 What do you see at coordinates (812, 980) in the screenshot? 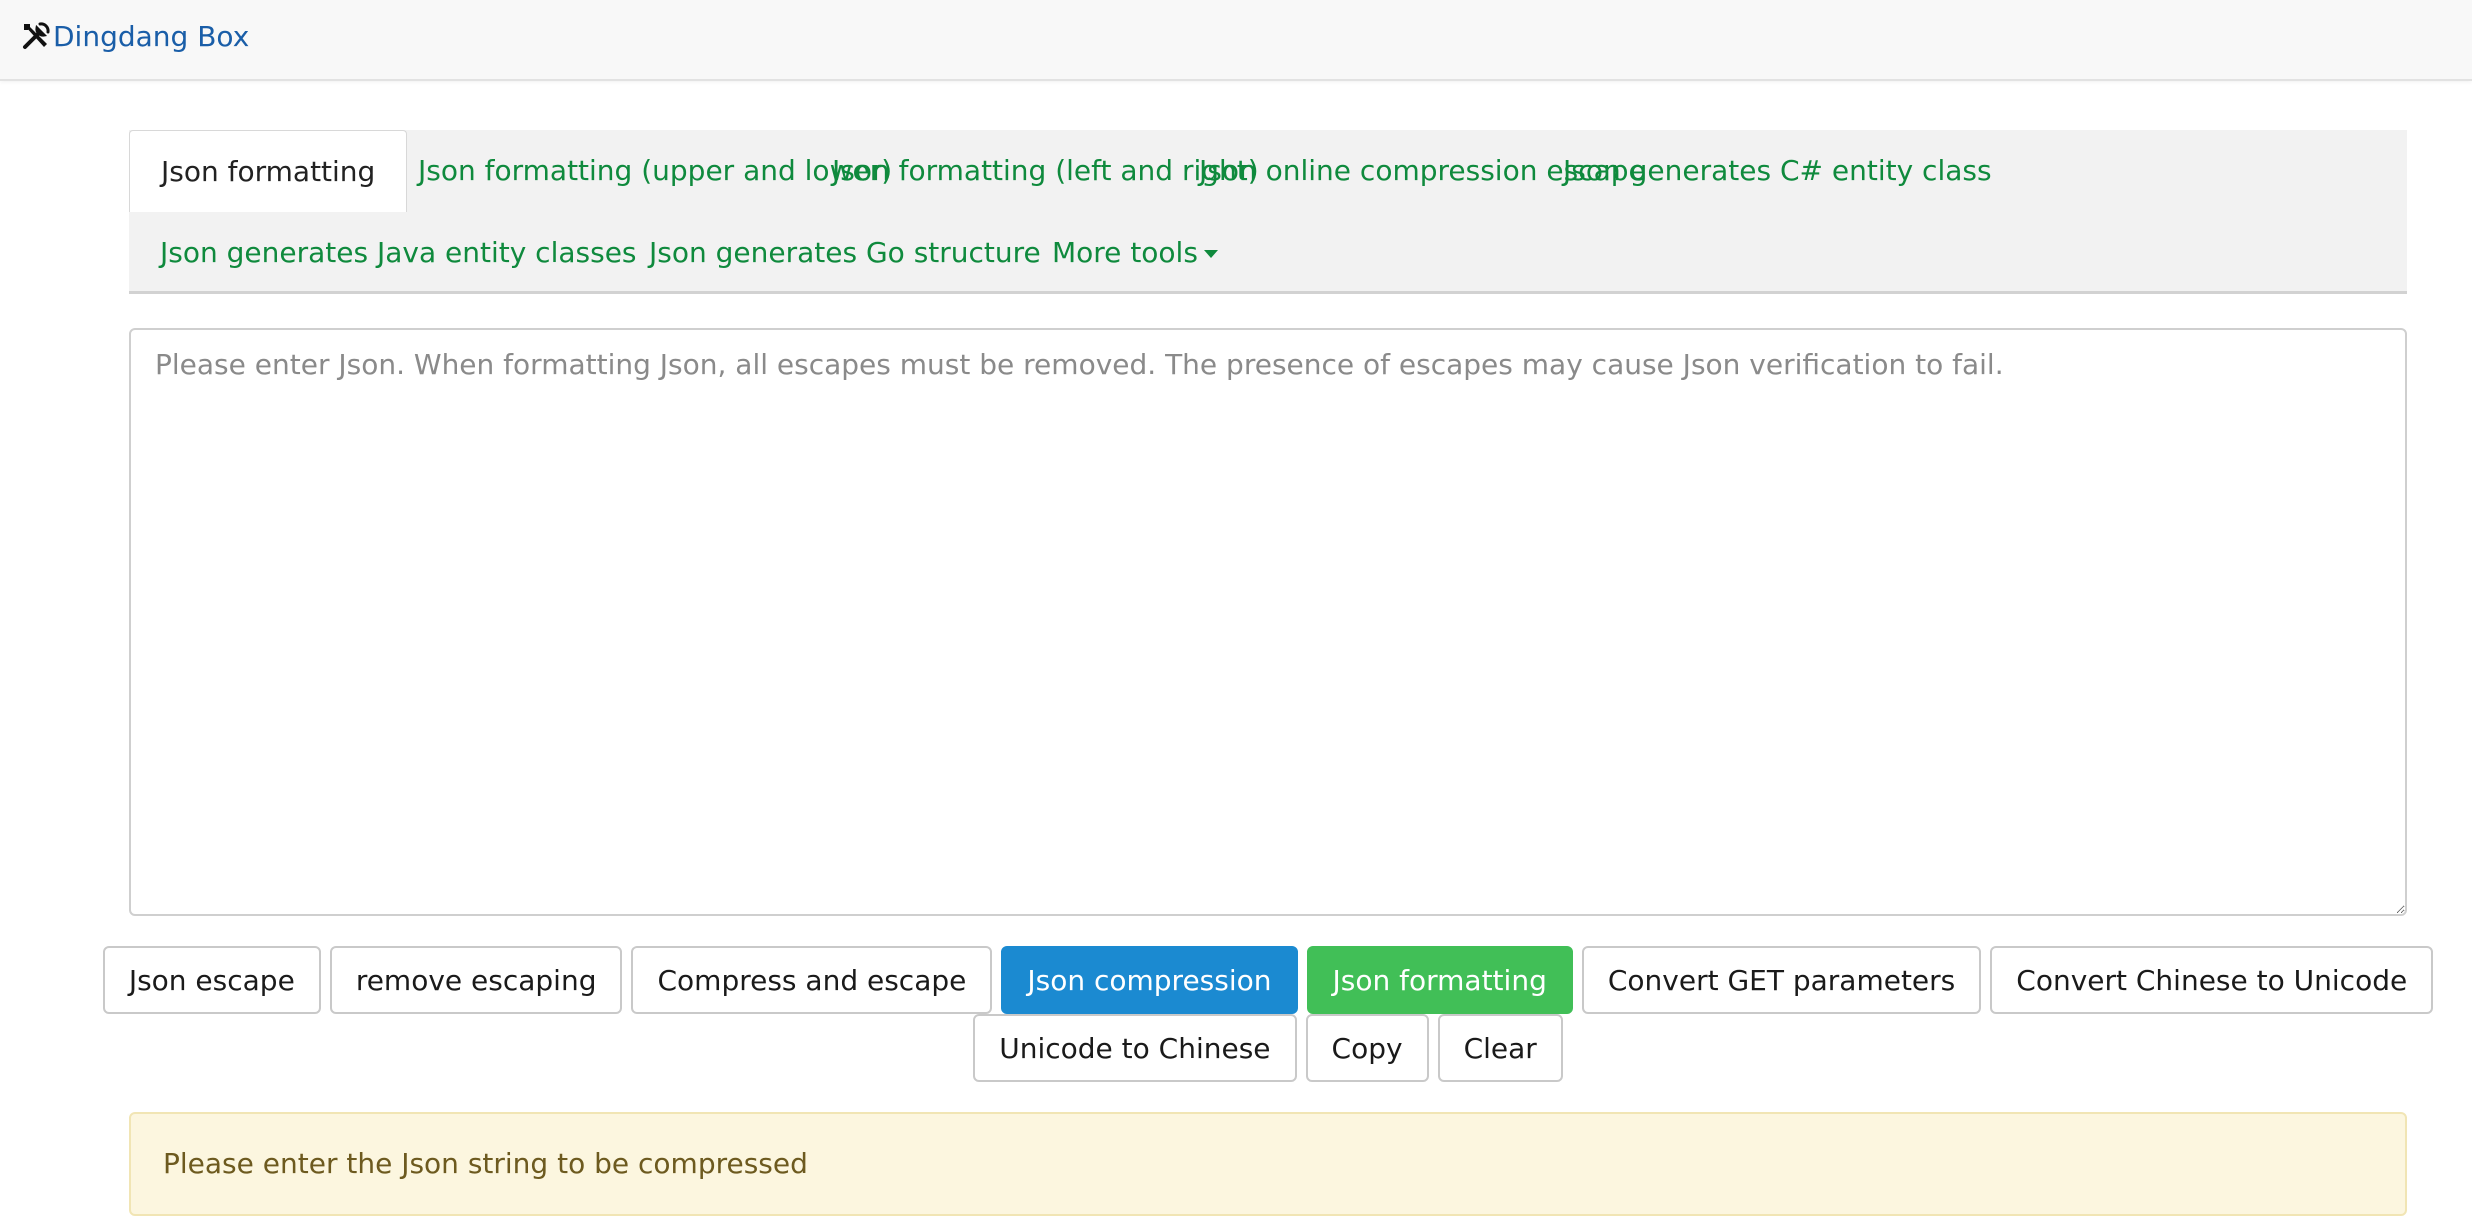
I see `compress-and-escape-button: Compress and escape` at bounding box center [812, 980].